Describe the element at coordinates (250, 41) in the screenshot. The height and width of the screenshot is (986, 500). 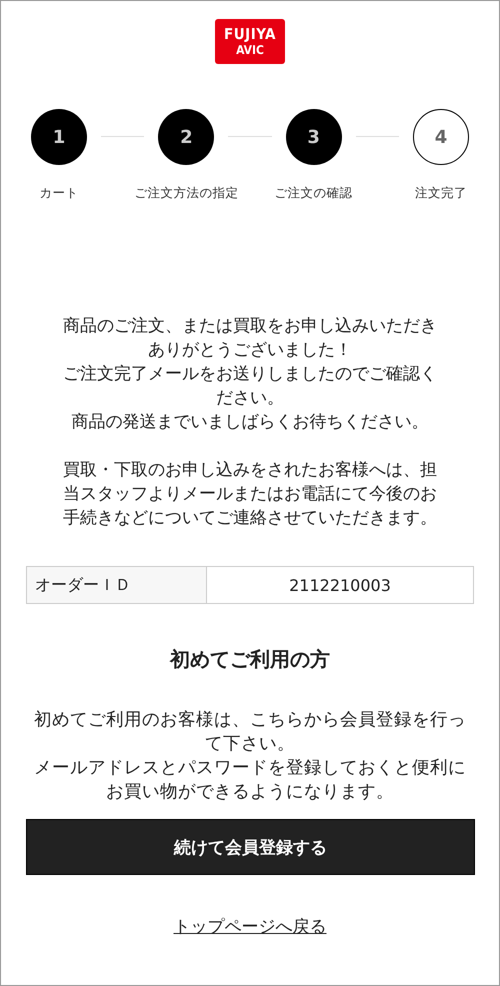
I see `logo: FUJIYA AVIC` at that location.